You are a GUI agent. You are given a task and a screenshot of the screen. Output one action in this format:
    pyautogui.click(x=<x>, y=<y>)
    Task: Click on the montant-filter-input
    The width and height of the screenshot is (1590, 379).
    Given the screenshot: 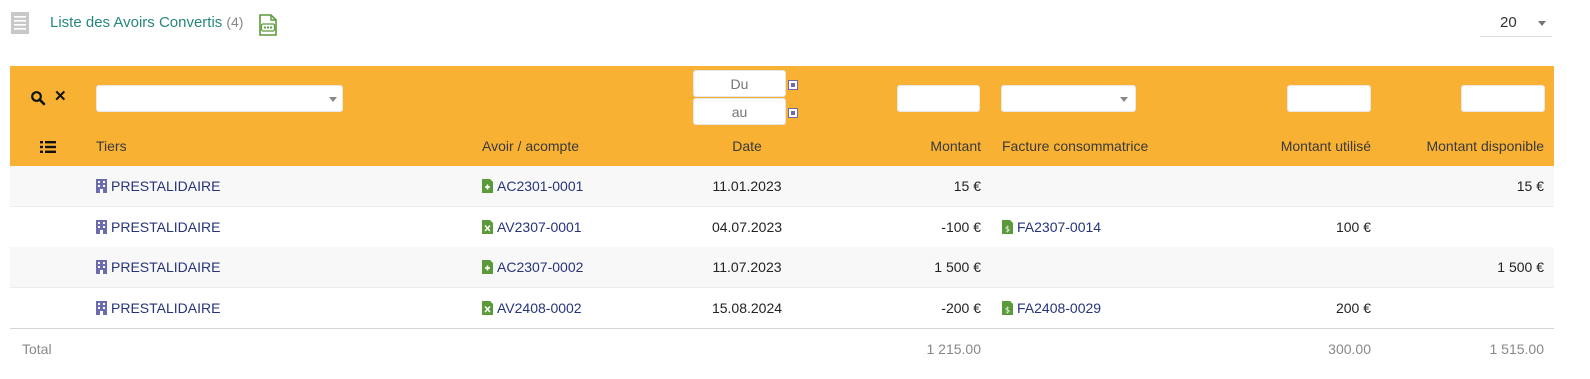 What is the action you would take?
    pyautogui.click(x=938, y=98)
    